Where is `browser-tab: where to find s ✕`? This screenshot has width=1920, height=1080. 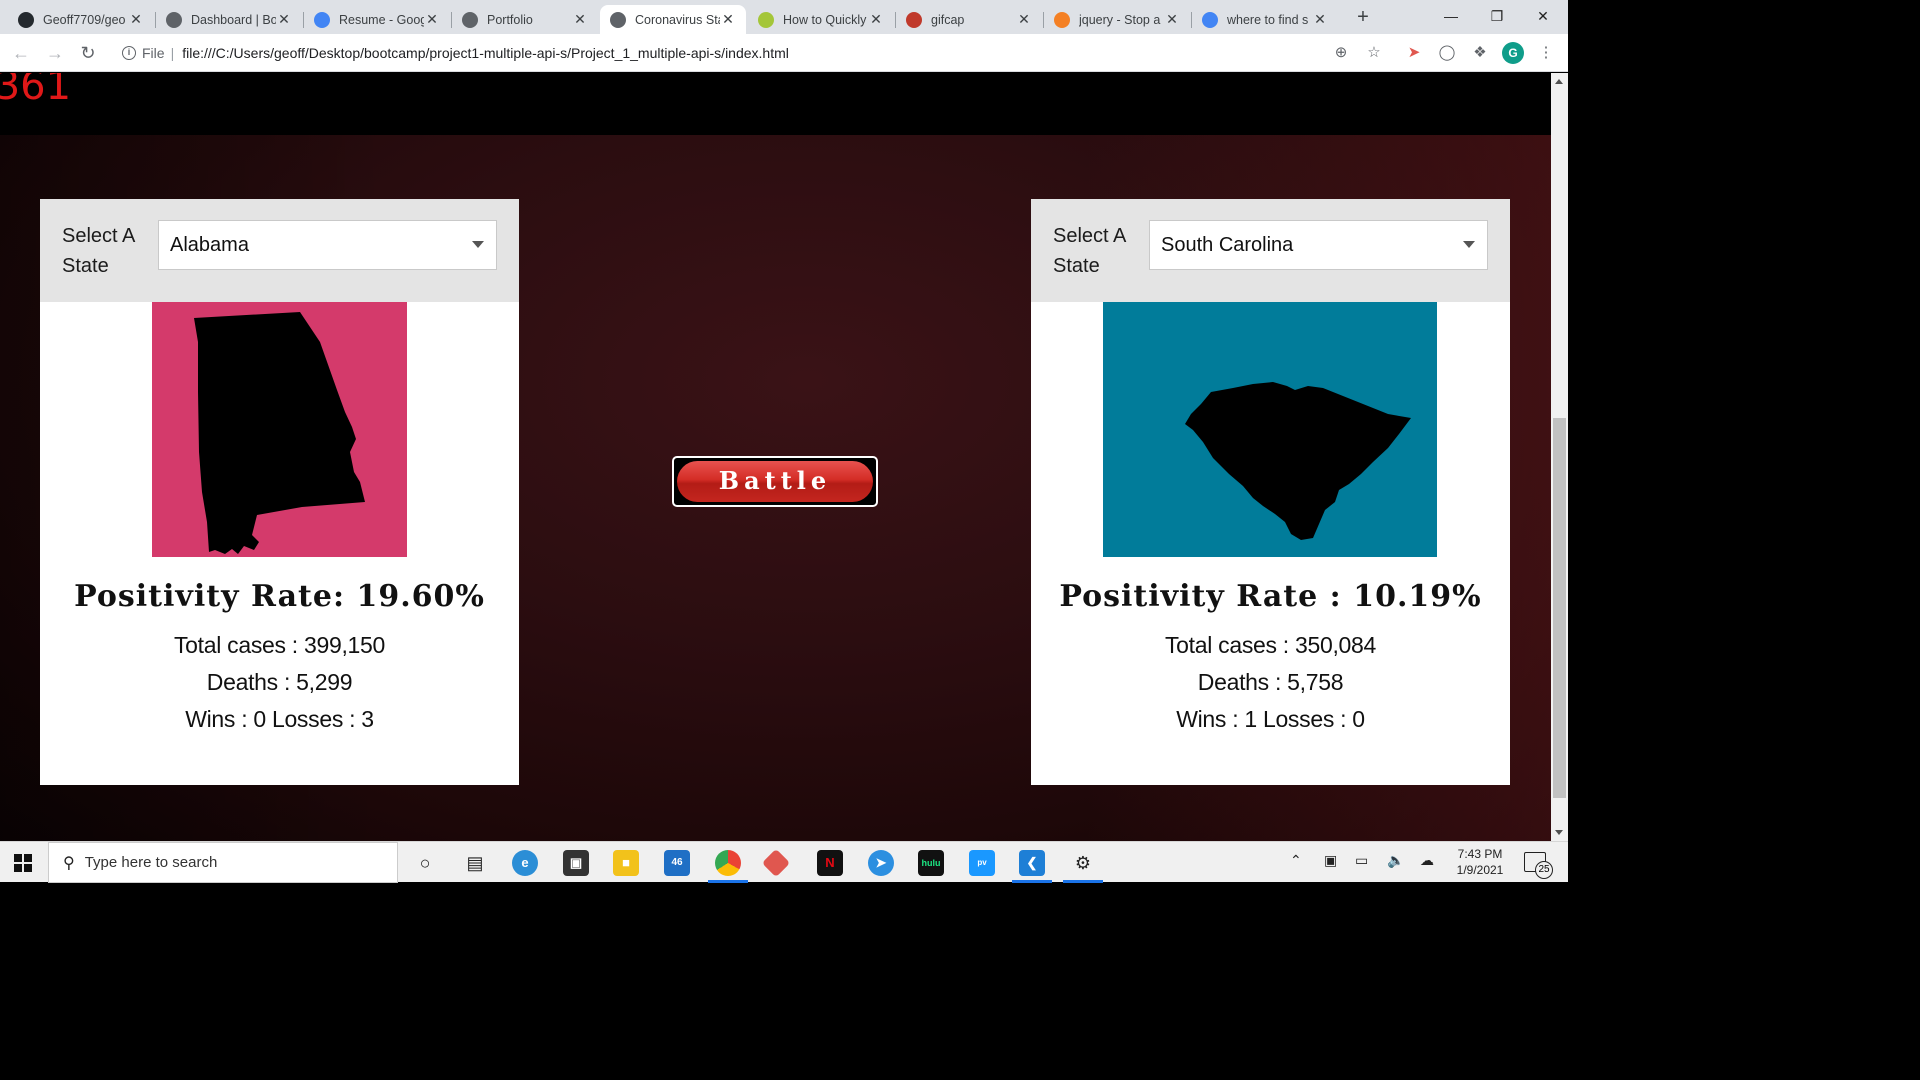 browser-tab: where to find s ✕ is located at coordinates (1265, 19).